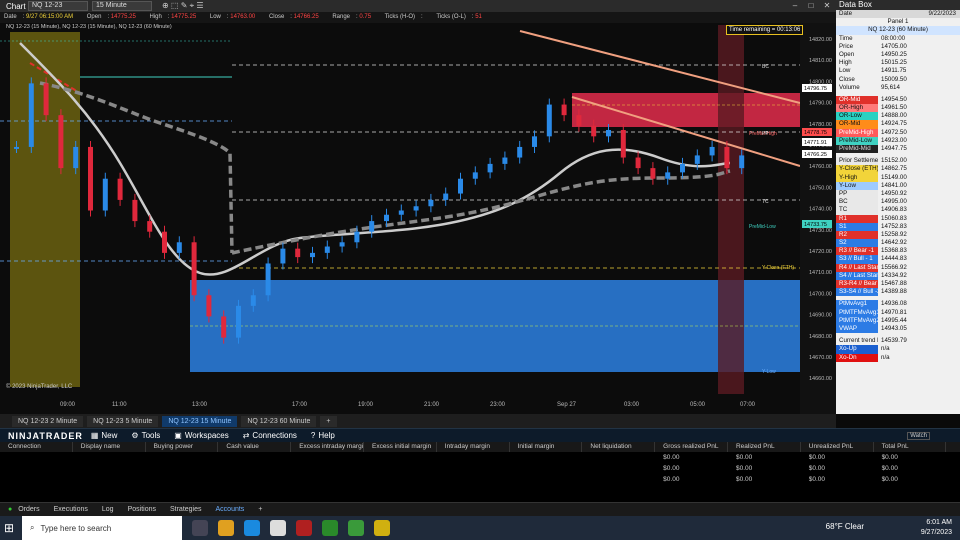 Image resolution: width=960 pixels, height=540 pixels. What do you see at coordinates (894, 328) in the screenshot?
I see `data-box-value: 14943.05` at bounding box center [894, 328].